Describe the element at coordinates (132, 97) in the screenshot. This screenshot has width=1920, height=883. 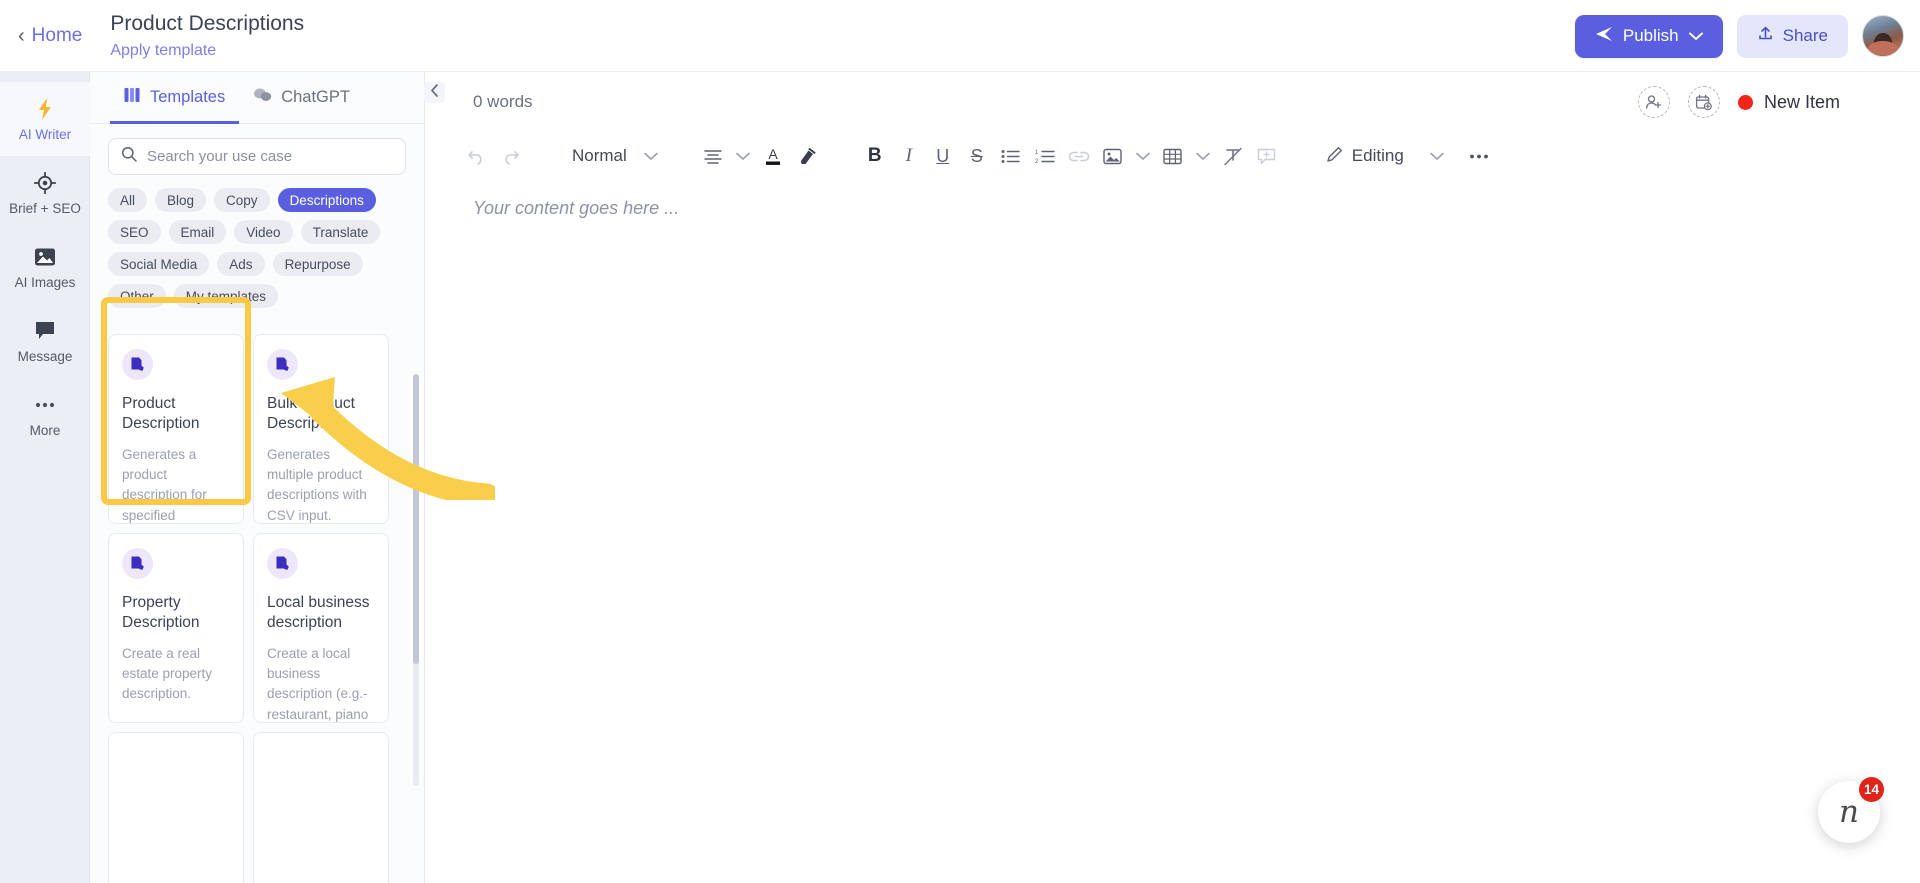
I see `grid-icon` at that location.